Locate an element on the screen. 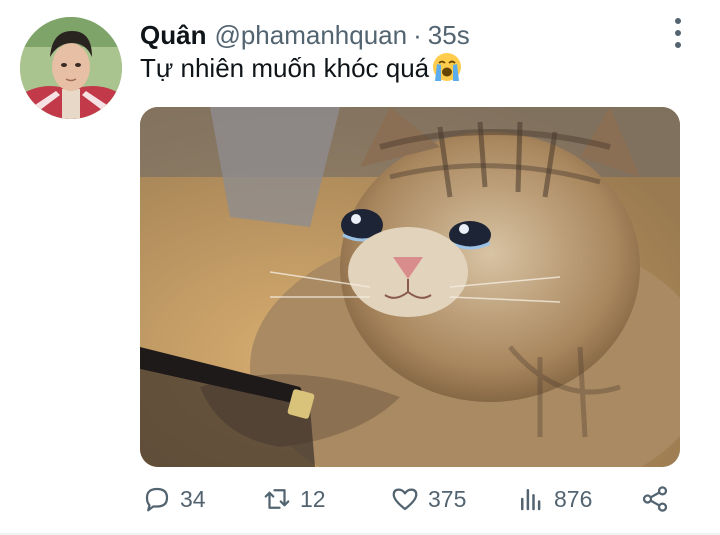  tweet-text: Tự nhiên muốn khóc quá is located at coordinates (301, 68).